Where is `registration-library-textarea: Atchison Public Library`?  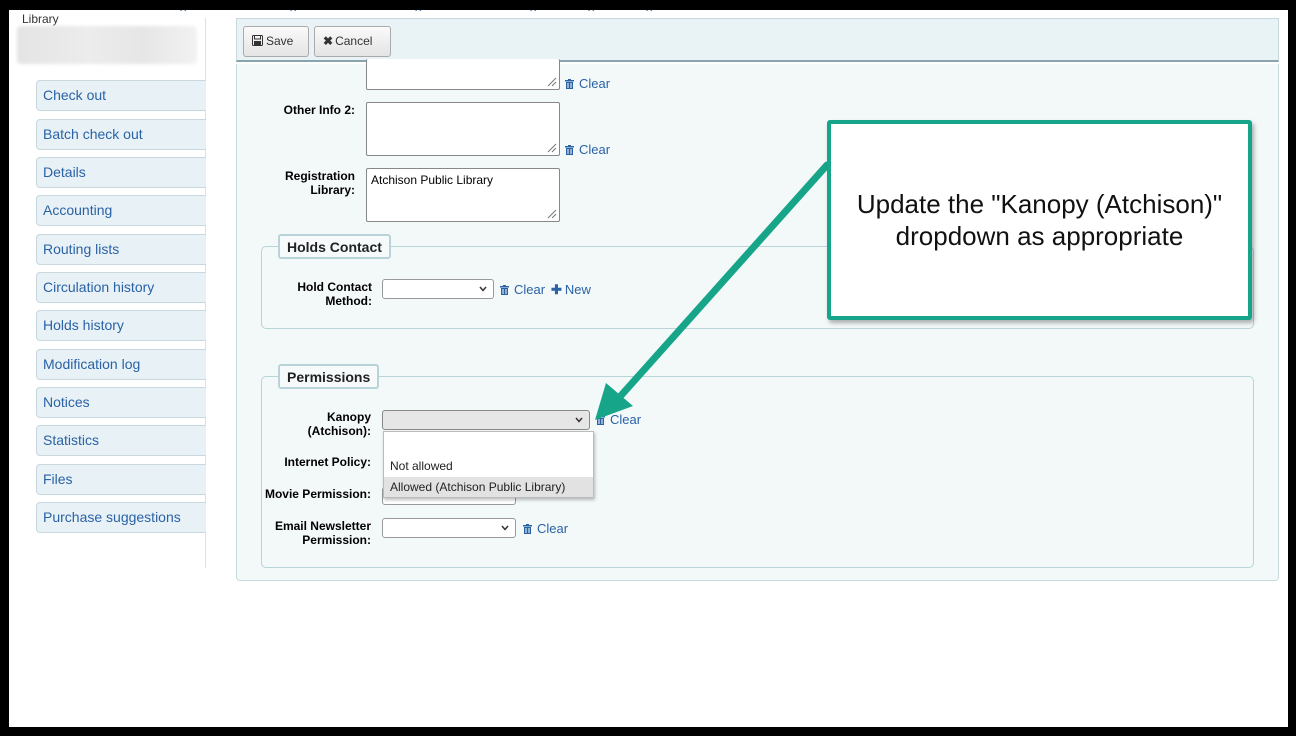
registration-library-textarea: Atchison Public Library is located at coordinates (463, 195).